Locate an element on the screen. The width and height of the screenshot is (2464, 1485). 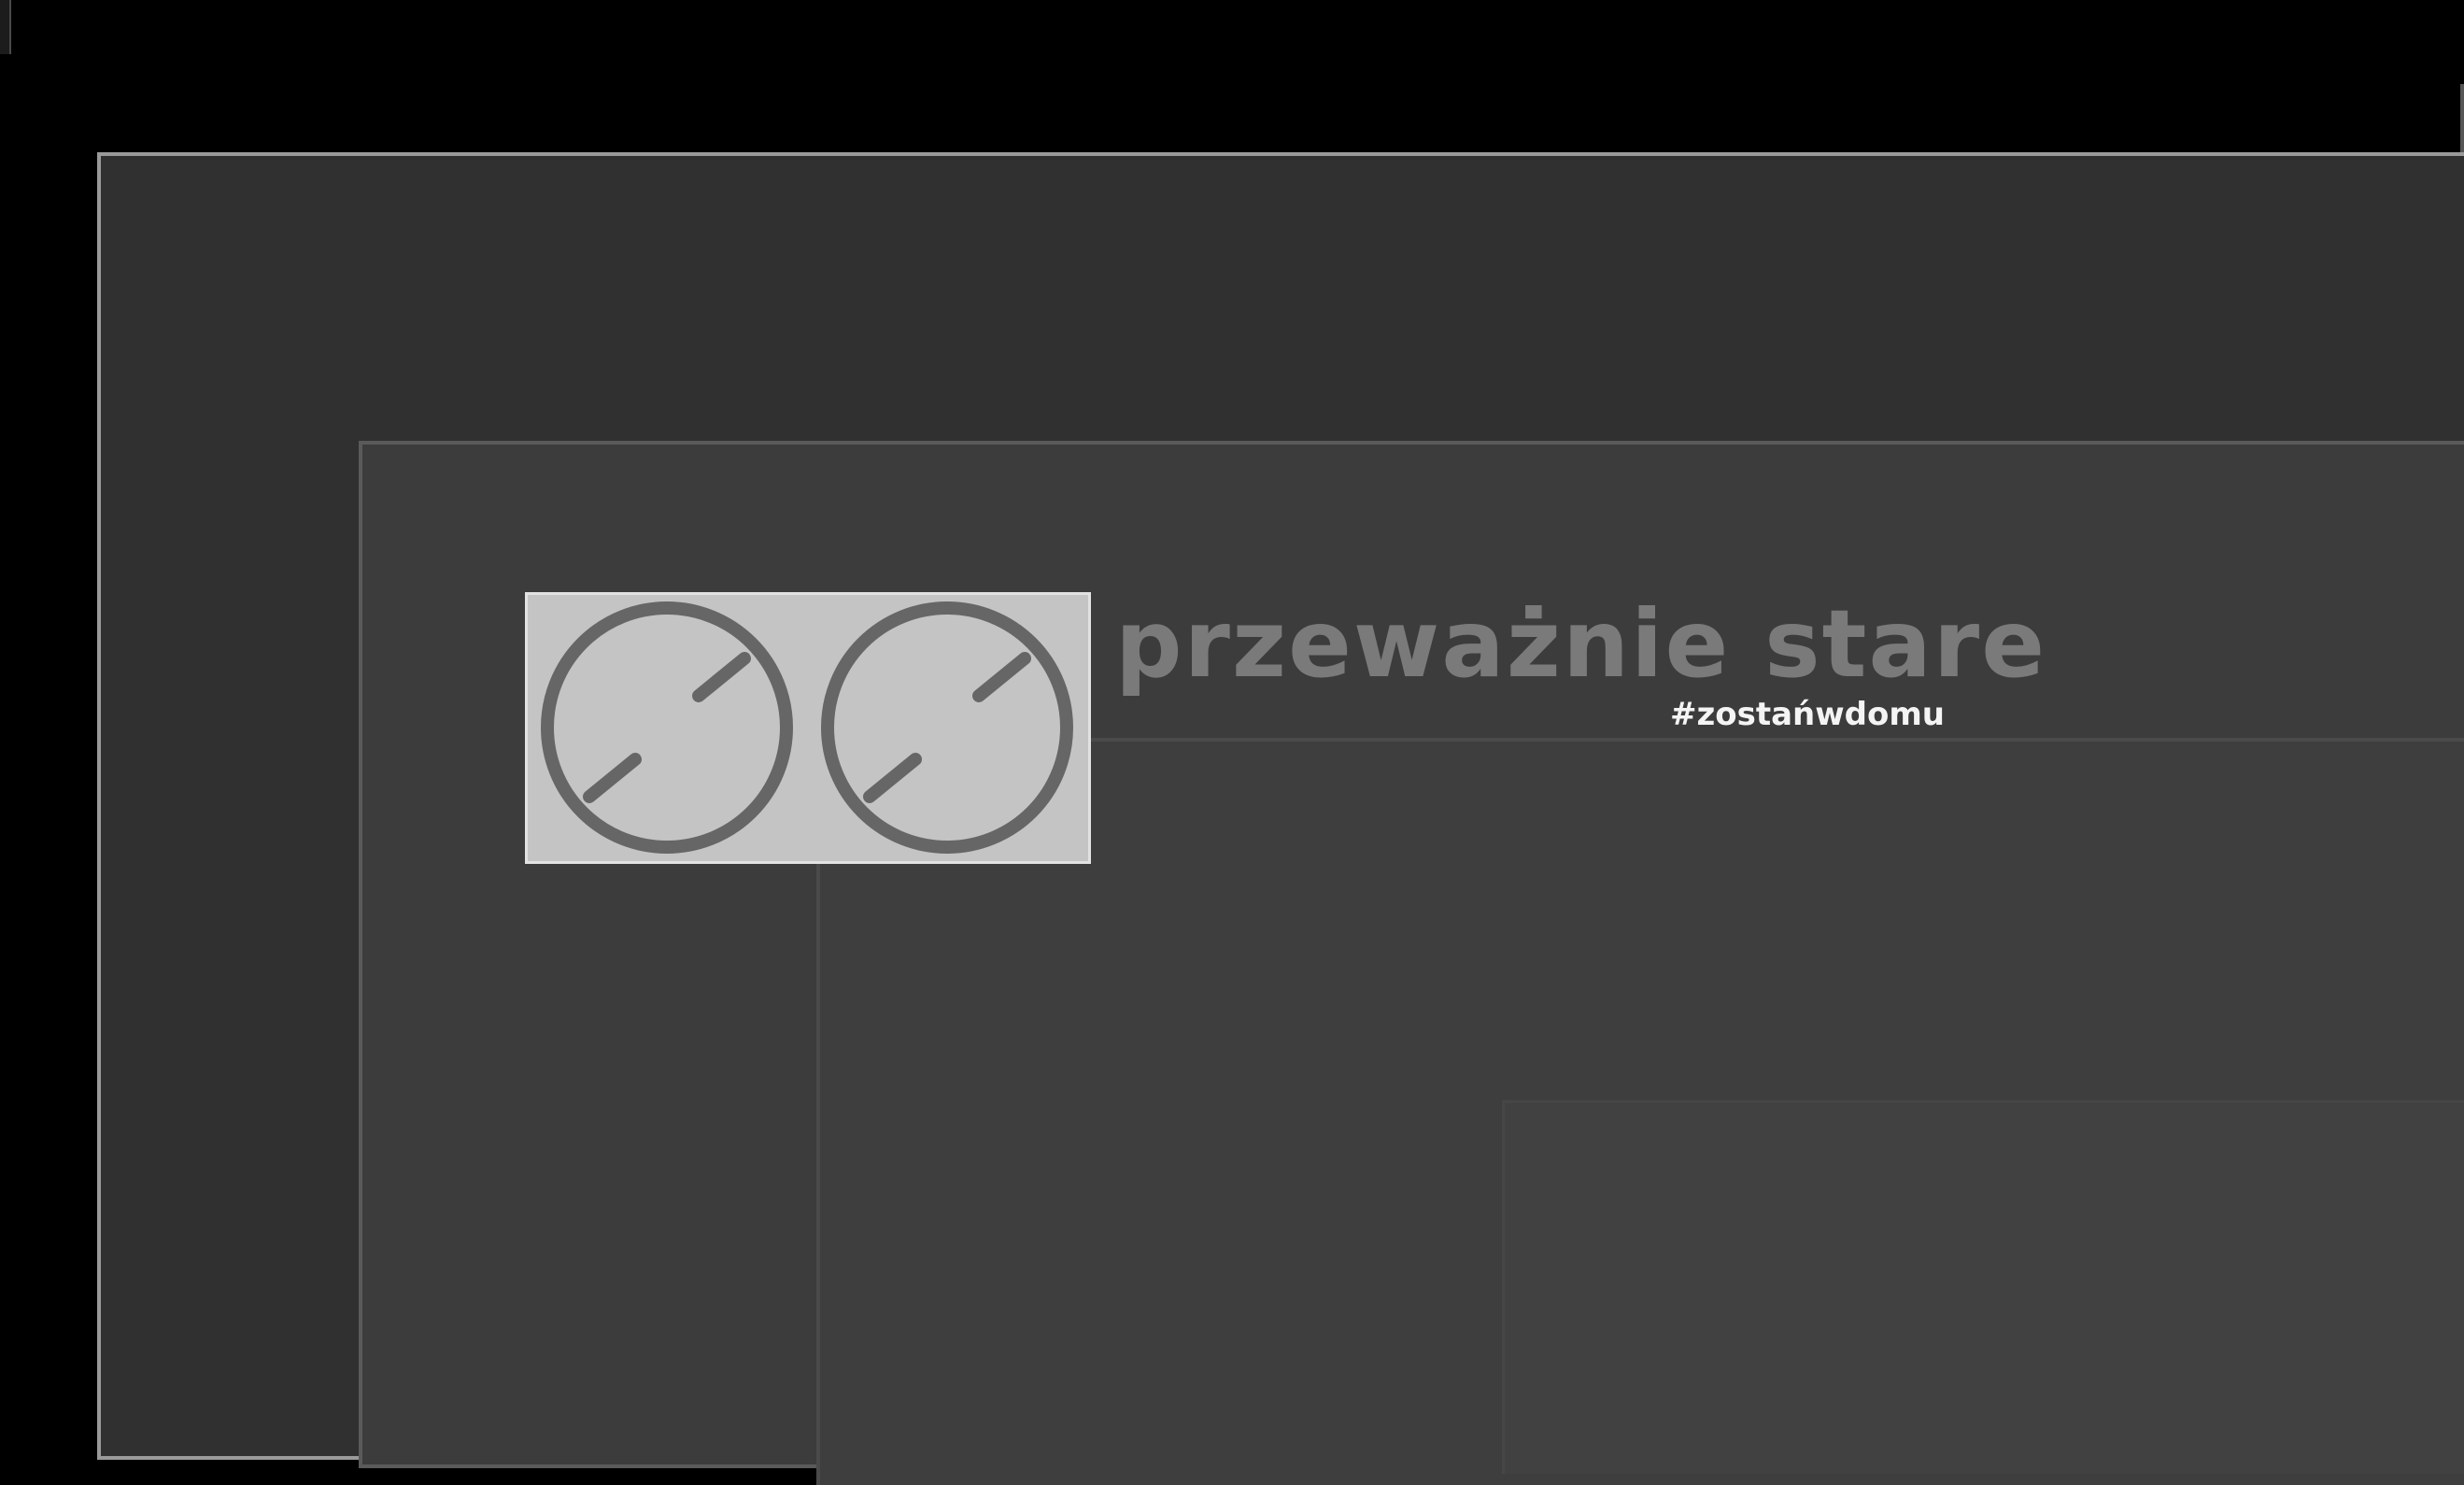
twin-knob-dials-icon is located at coordinates (807, 728).